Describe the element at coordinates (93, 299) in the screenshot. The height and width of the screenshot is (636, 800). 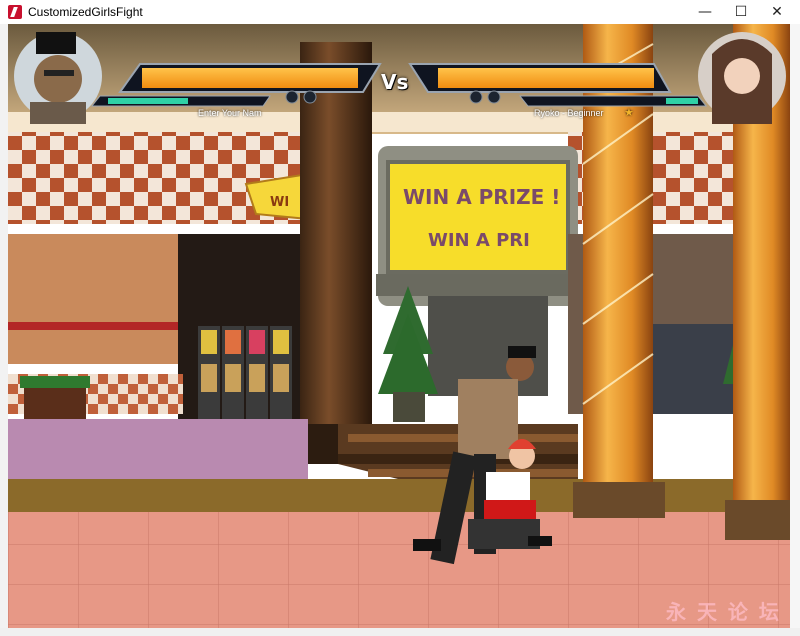
I see `back-wall-left` at that location.